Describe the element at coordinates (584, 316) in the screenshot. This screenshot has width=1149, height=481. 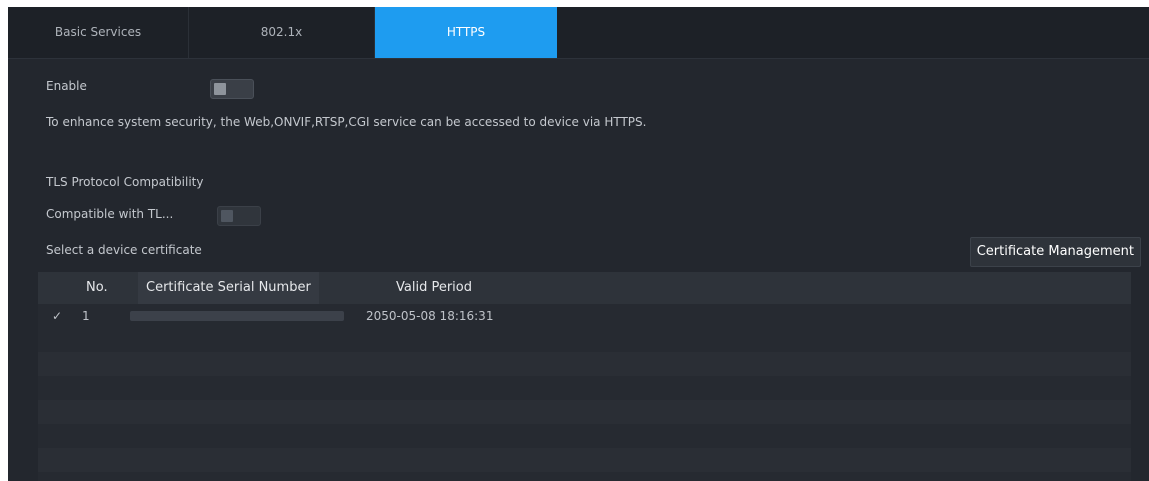
I see `table-row: ✓ 1 2050-05-08 18:16:31` at that location.